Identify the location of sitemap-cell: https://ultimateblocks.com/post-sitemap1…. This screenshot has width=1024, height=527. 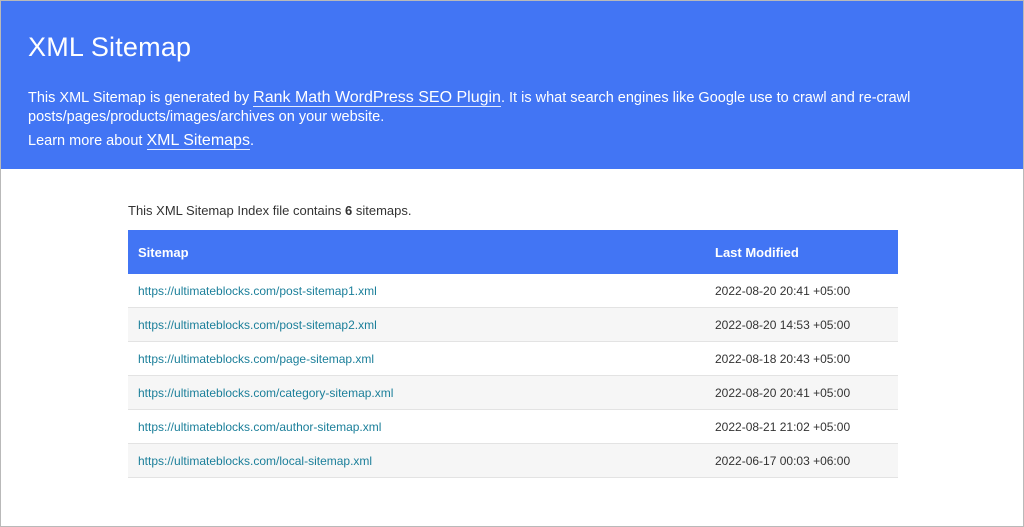
(421, 291).